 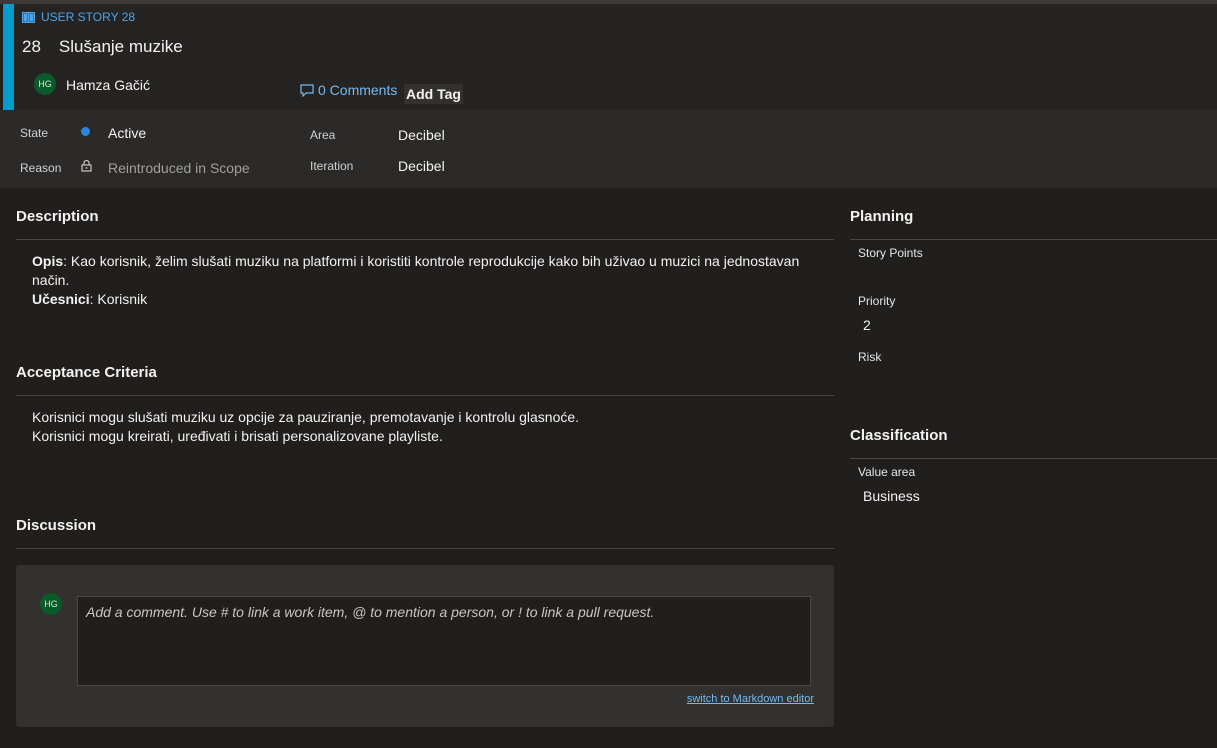 I want to click on story-points-field, so click(x=963, y=277).